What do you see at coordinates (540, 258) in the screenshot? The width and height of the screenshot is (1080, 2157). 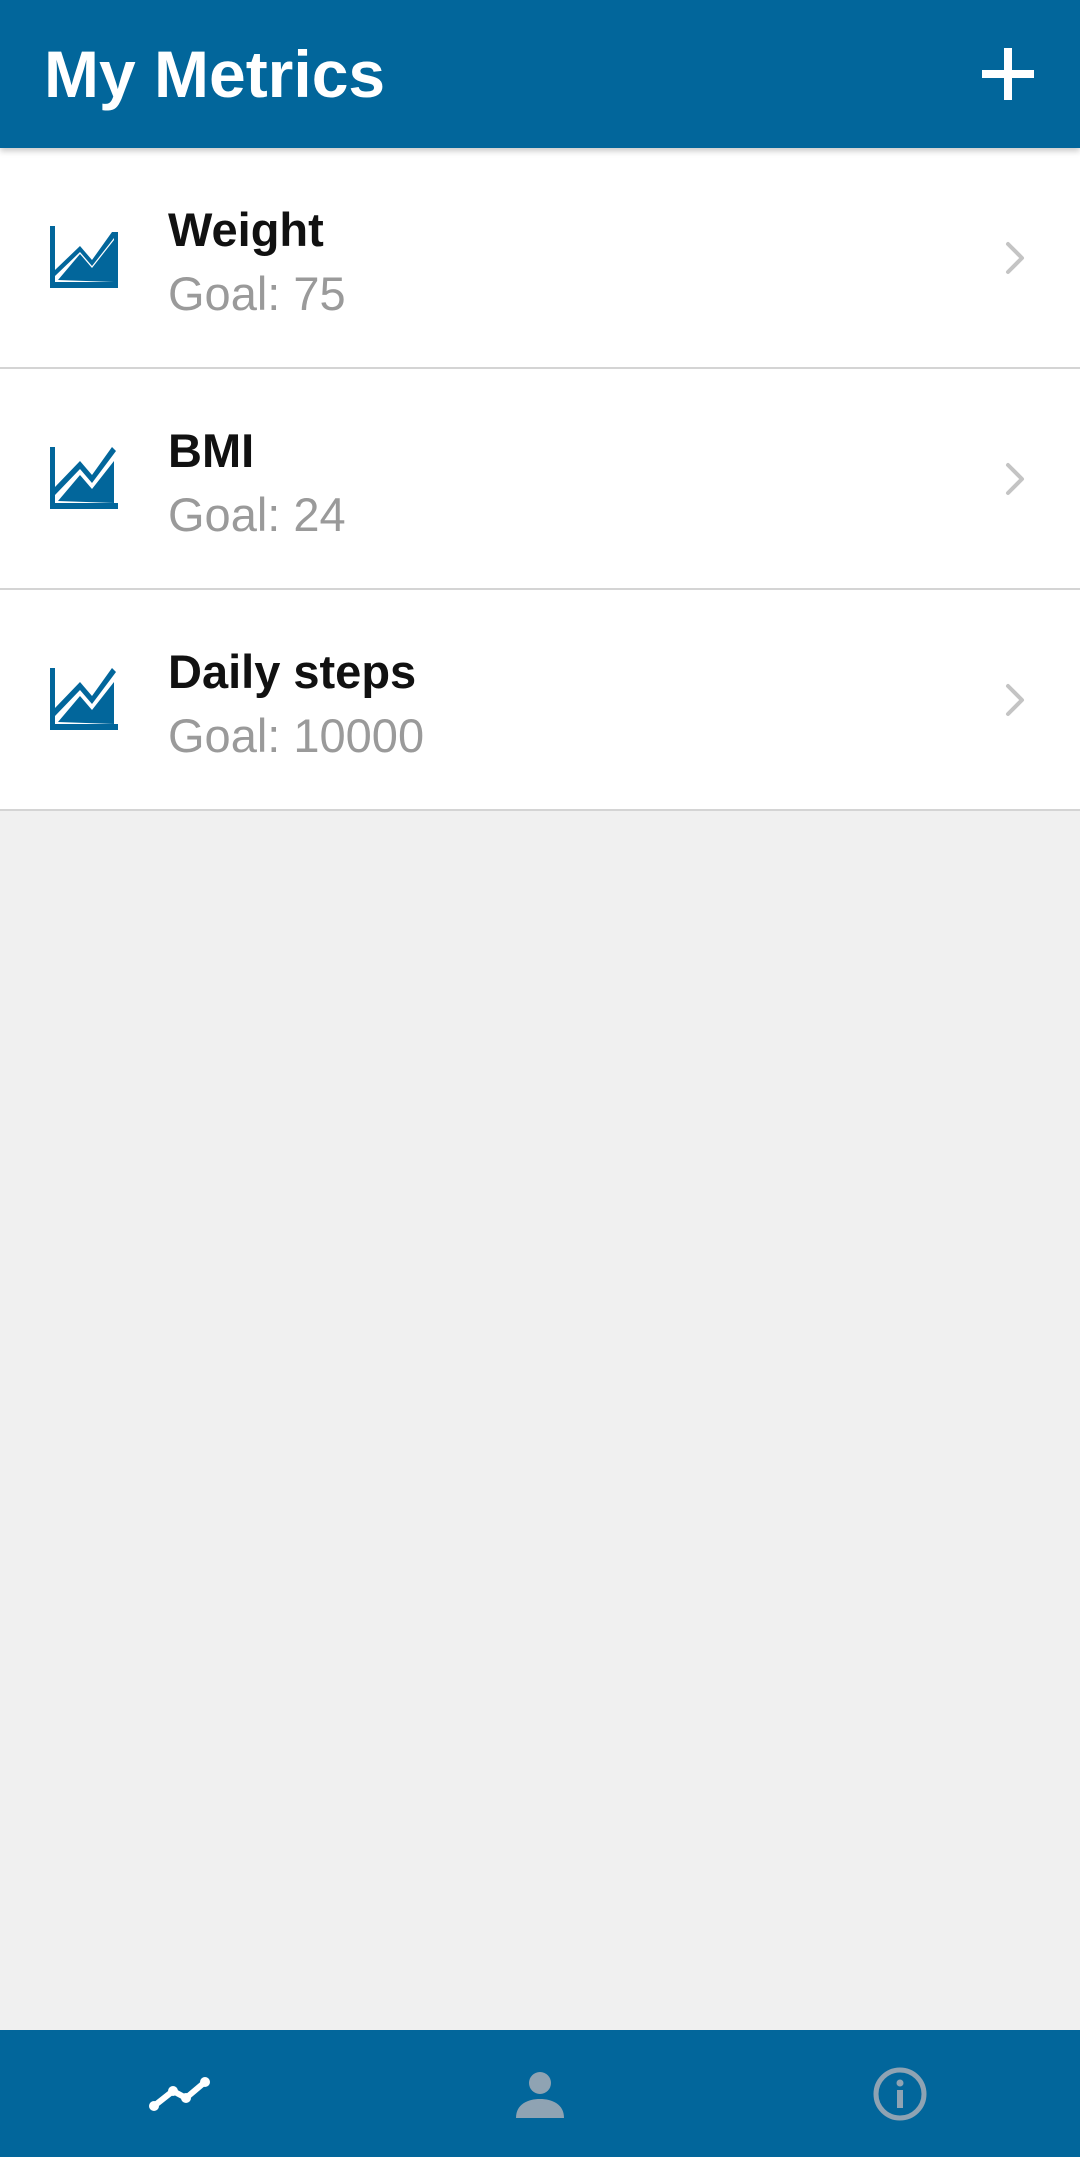 I see `list-item-weight: Weight Goal: 75` at bounding box center [540, 258].